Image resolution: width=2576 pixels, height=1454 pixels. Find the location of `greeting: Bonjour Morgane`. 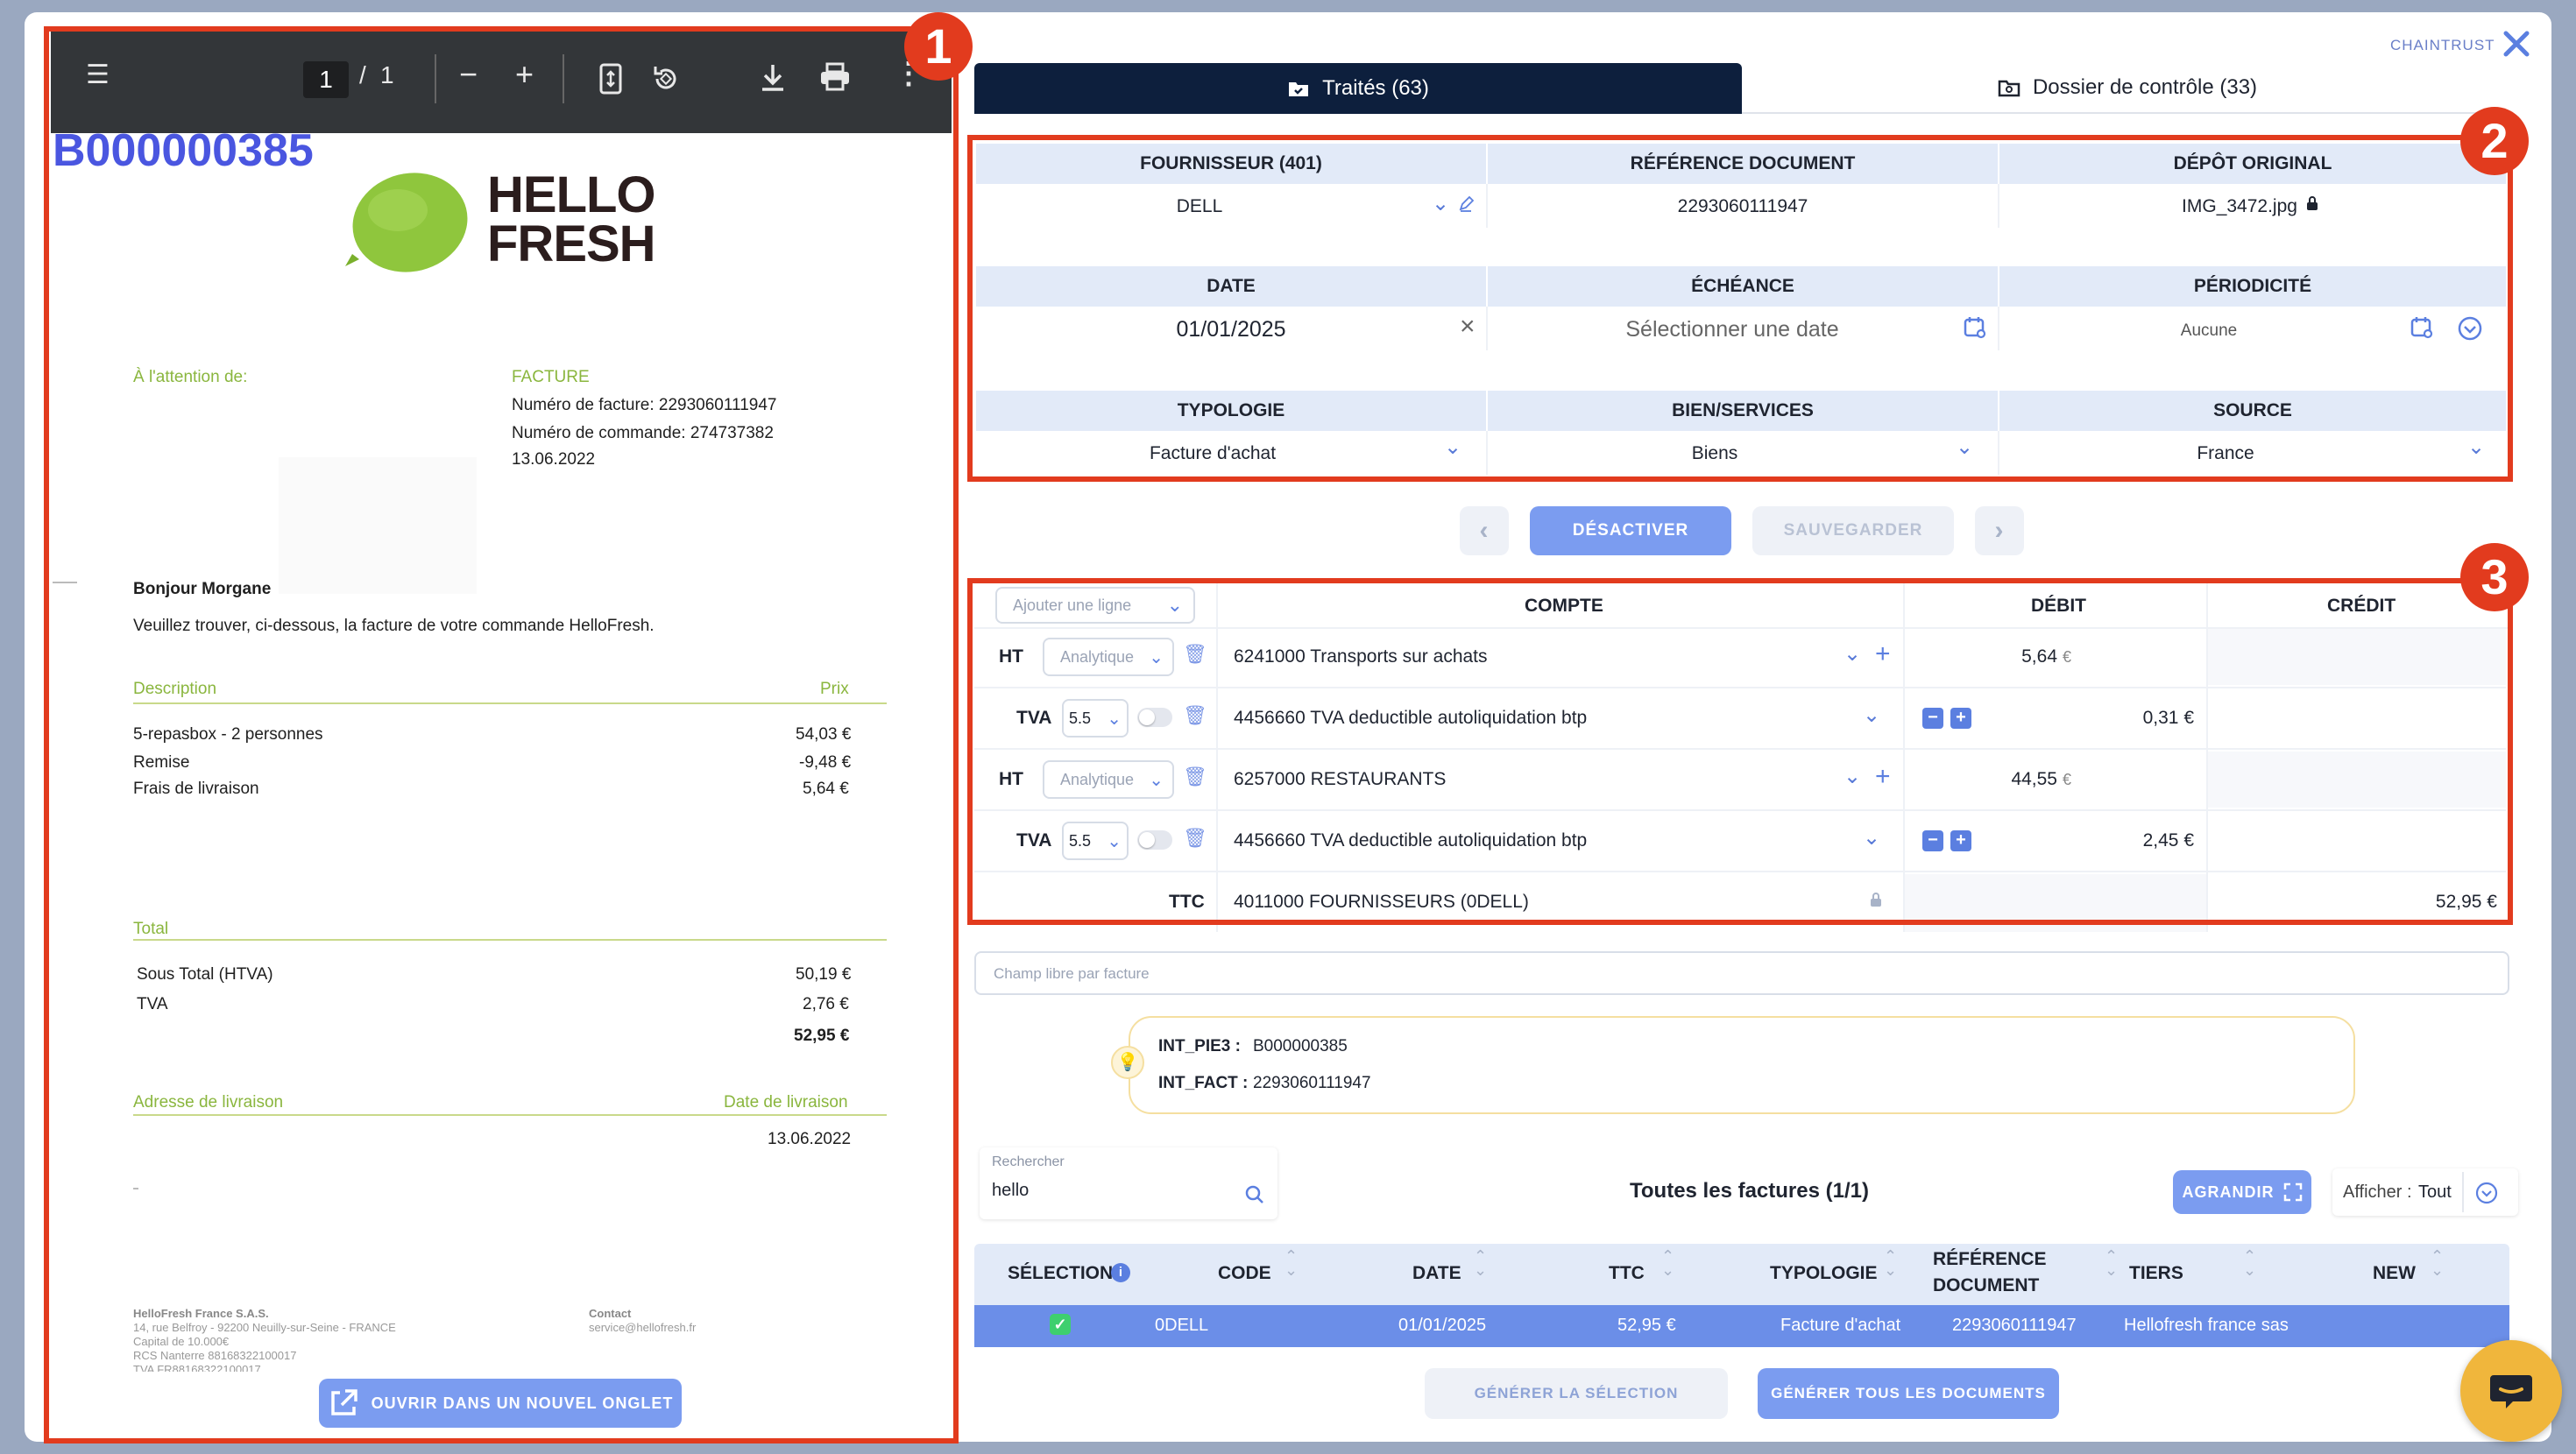

greeting: Bonjour Morgane is located at coordinates (202, 589).